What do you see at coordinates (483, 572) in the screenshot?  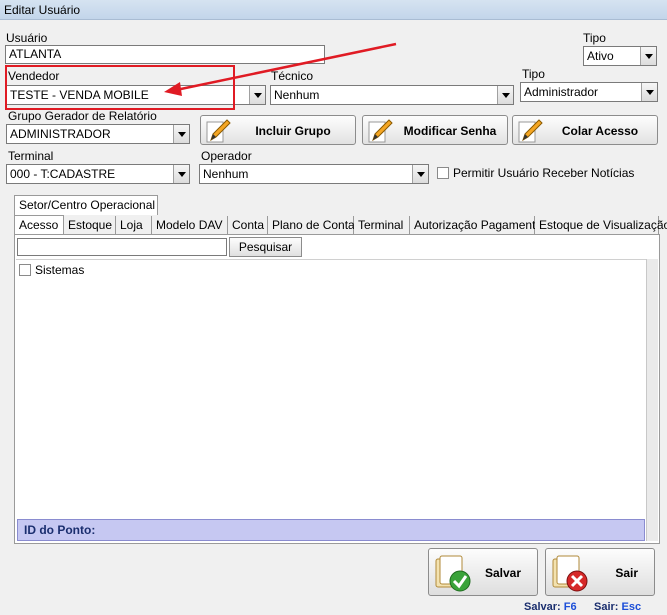 I see `salvar-button: Salvar` at bounding box center [483, 572].